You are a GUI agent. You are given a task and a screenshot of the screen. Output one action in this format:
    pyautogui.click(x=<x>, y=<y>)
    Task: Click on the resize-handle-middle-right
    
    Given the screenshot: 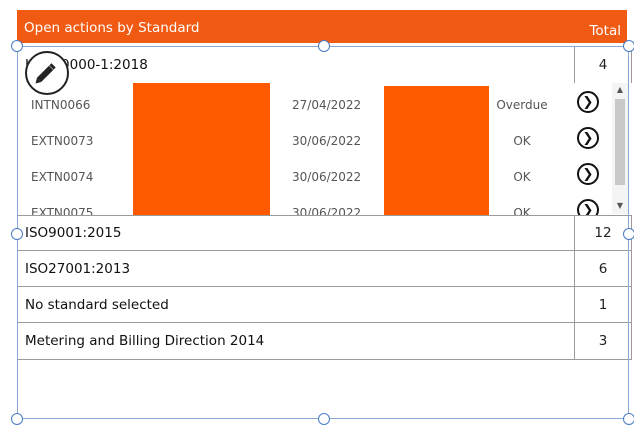 What is the action you would take?
    pyautogui.click(x=628, y=234)
    